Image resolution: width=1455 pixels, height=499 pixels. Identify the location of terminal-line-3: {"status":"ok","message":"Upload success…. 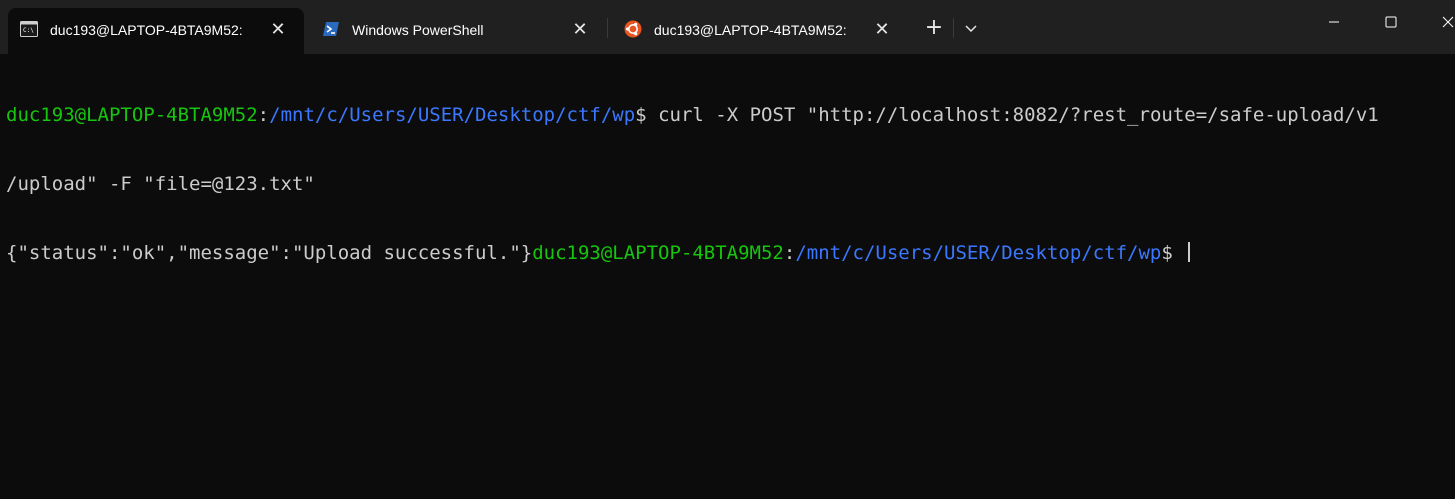
(730, 253).